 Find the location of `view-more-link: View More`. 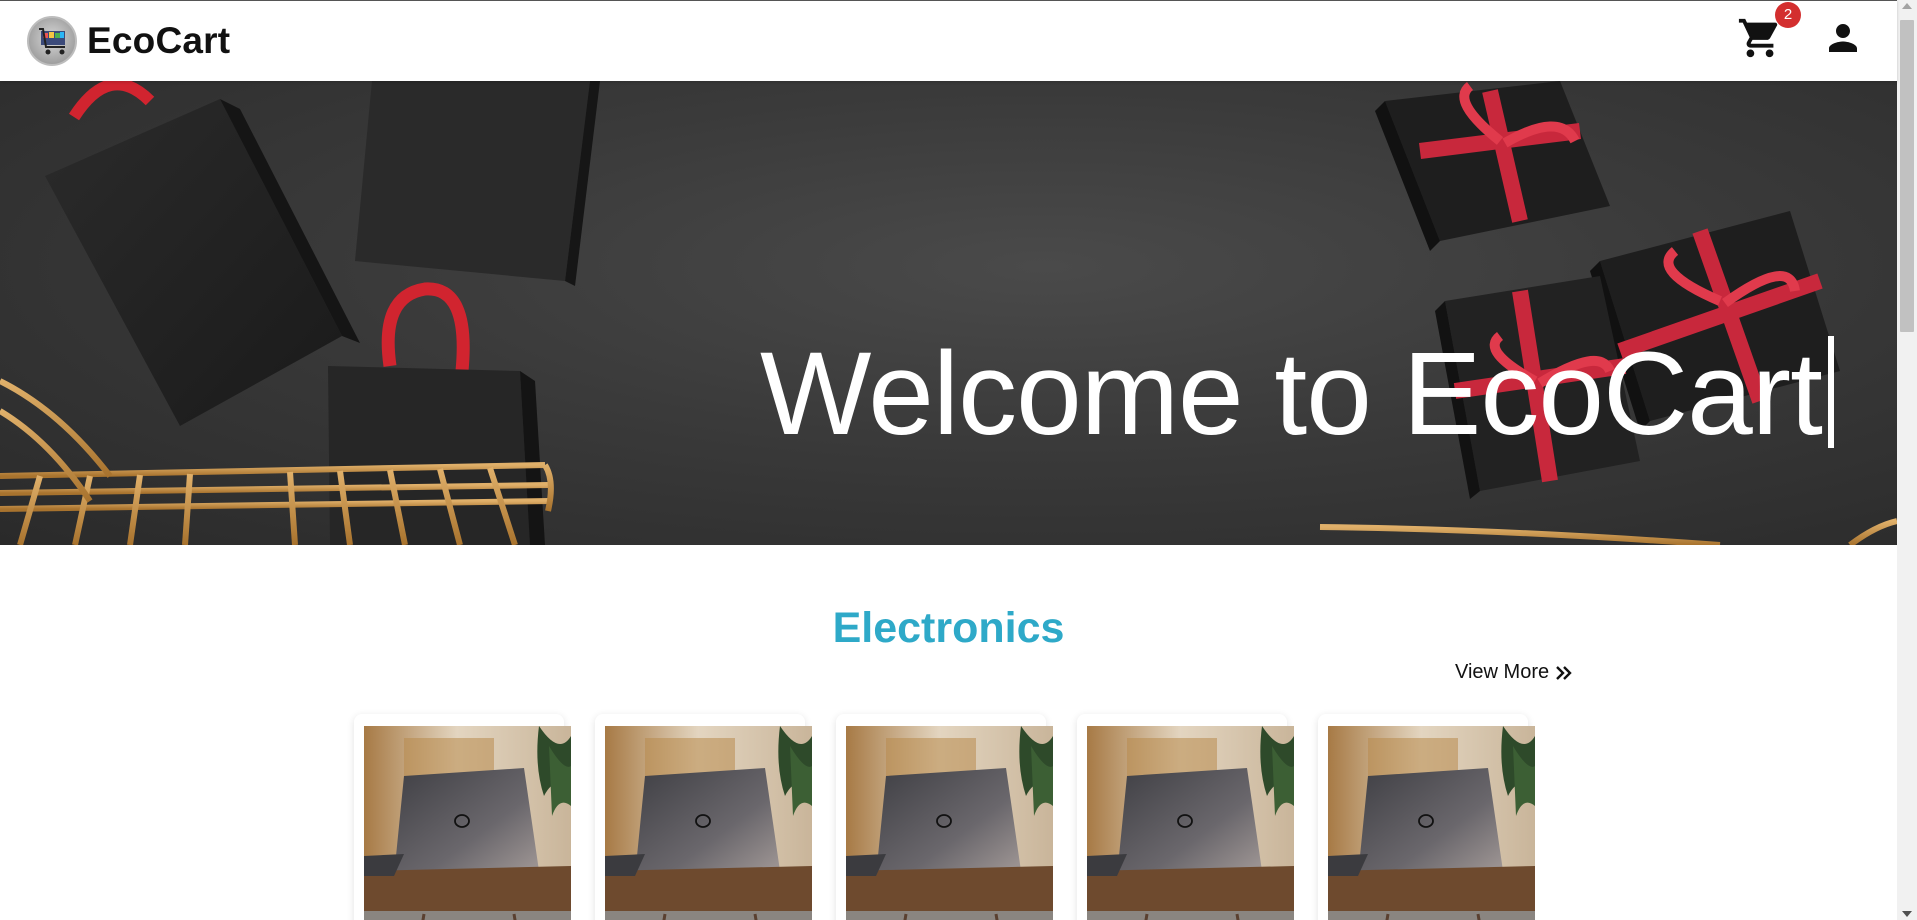

view-more-link: View More is located at coordinates (1514, 672).